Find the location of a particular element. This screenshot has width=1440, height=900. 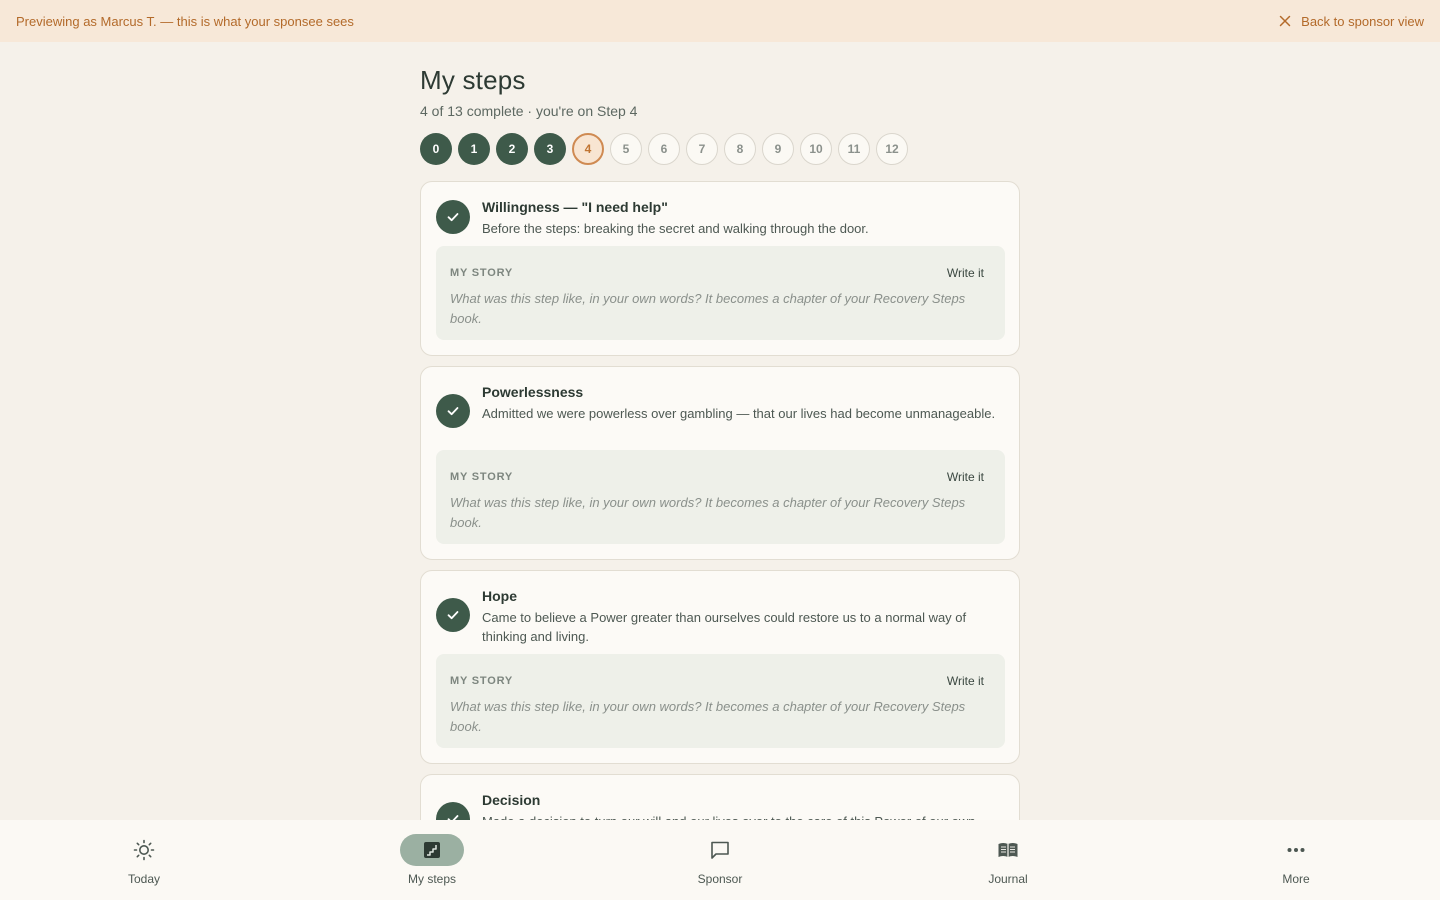

step-dot-12: 12 is located at coordinates (892, 149).